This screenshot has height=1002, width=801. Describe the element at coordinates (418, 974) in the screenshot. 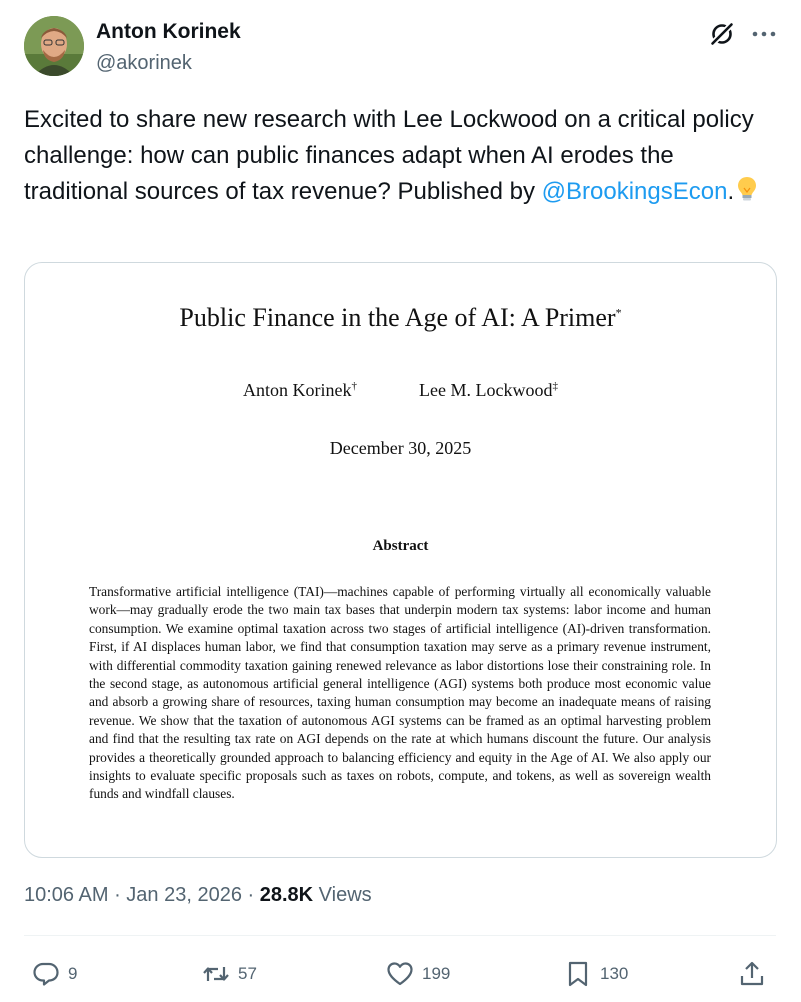

I see `like-button: 199` at that location.